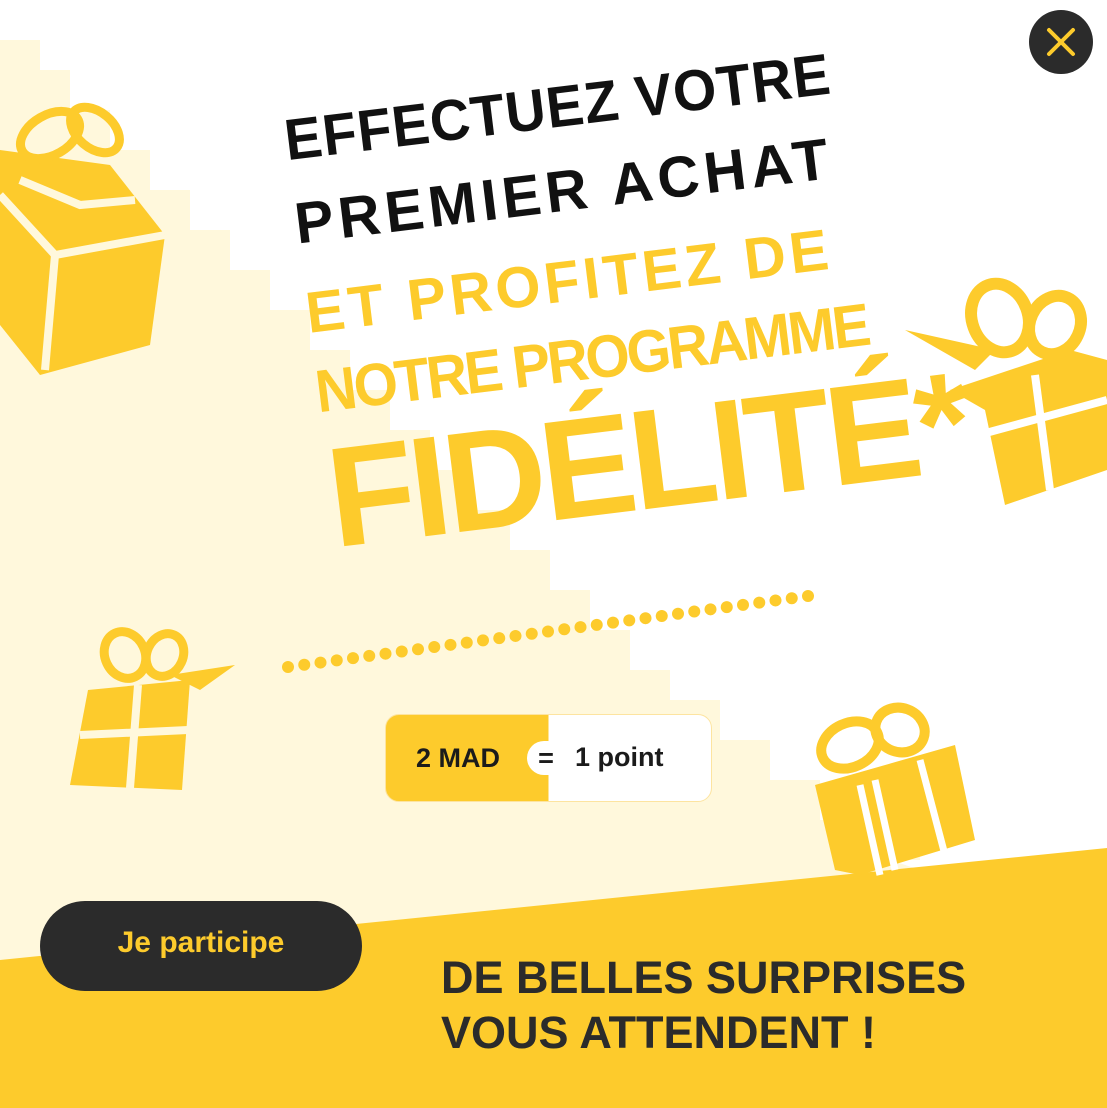 Image resolution: width=1107 pixels, height=1108 pixels. I want to click on participate-button: Je participe, so click(201, 946).